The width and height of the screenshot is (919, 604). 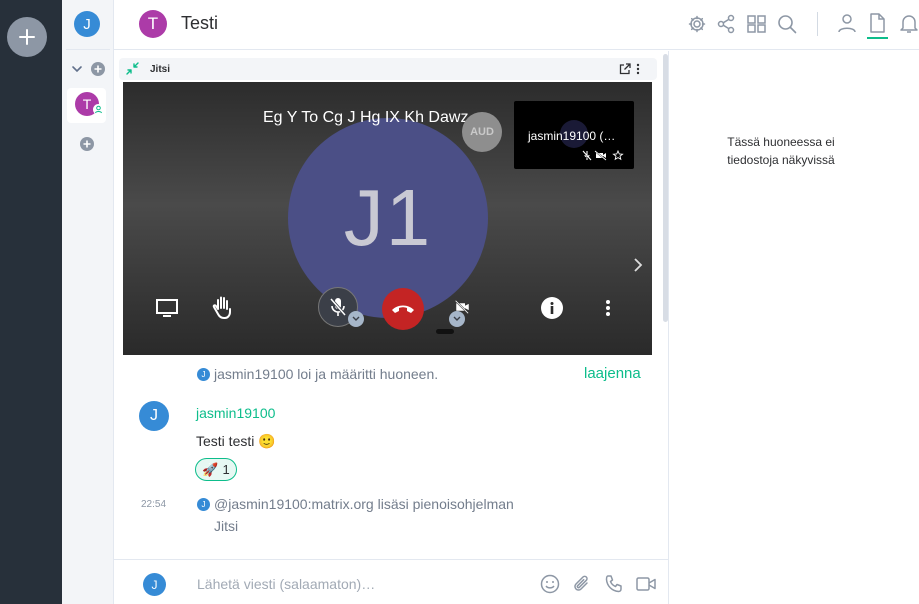 What do you see at coordinates (612, 373) in the screenshot?
I see `expand-link: laajenna` at bounding box center [612, 373].